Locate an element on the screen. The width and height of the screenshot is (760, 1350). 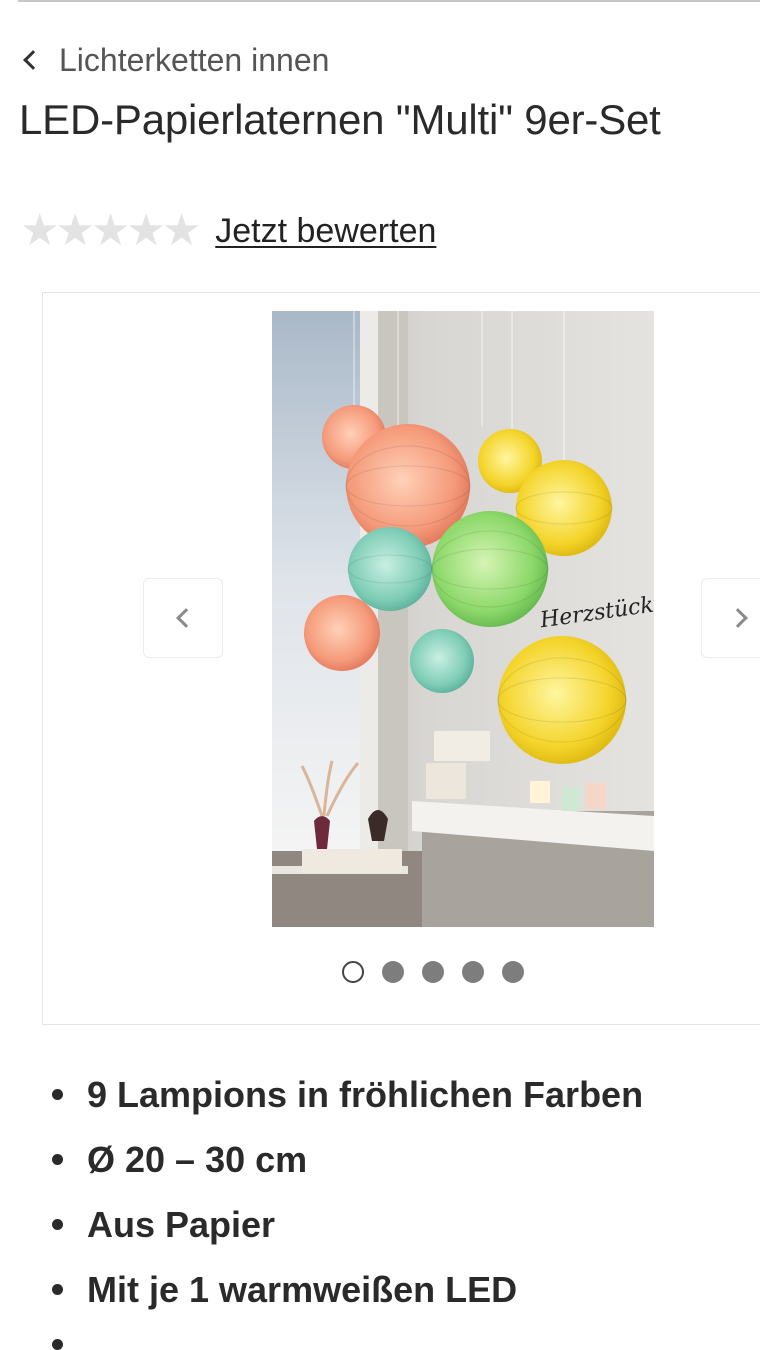
rating-row: ★ ★ ★ ★ ★ Jetzt bewerten is located at coordinates (228, 231).